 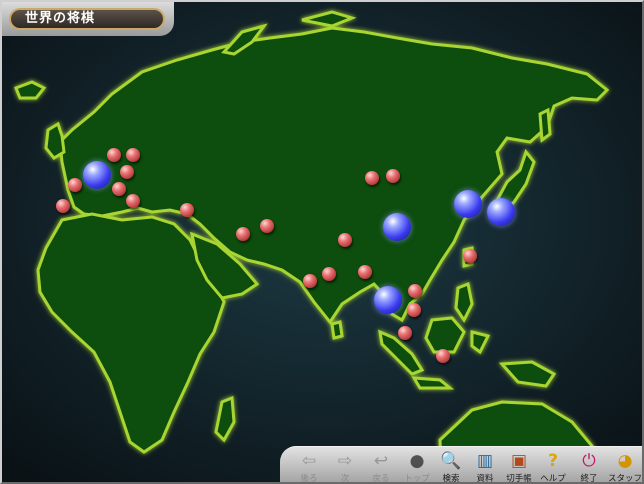 I want to click on forward-label: 次, so click(x=345, y=479).